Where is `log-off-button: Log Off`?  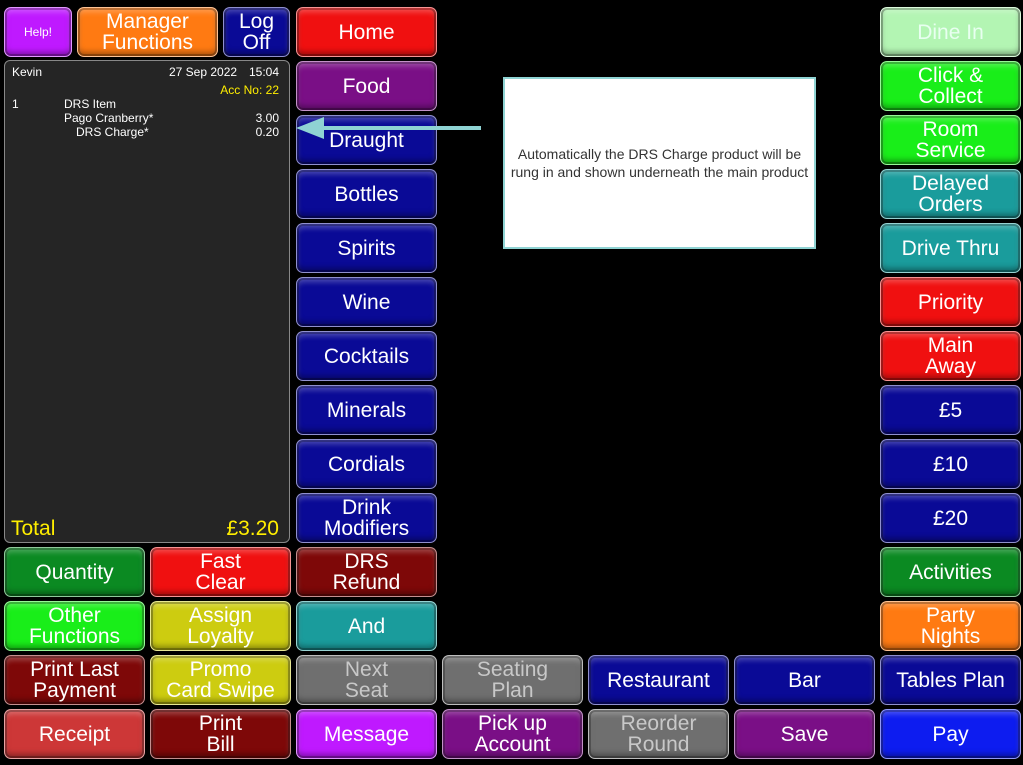 log-off-button: Log Off is located at coordinates (256, 32).